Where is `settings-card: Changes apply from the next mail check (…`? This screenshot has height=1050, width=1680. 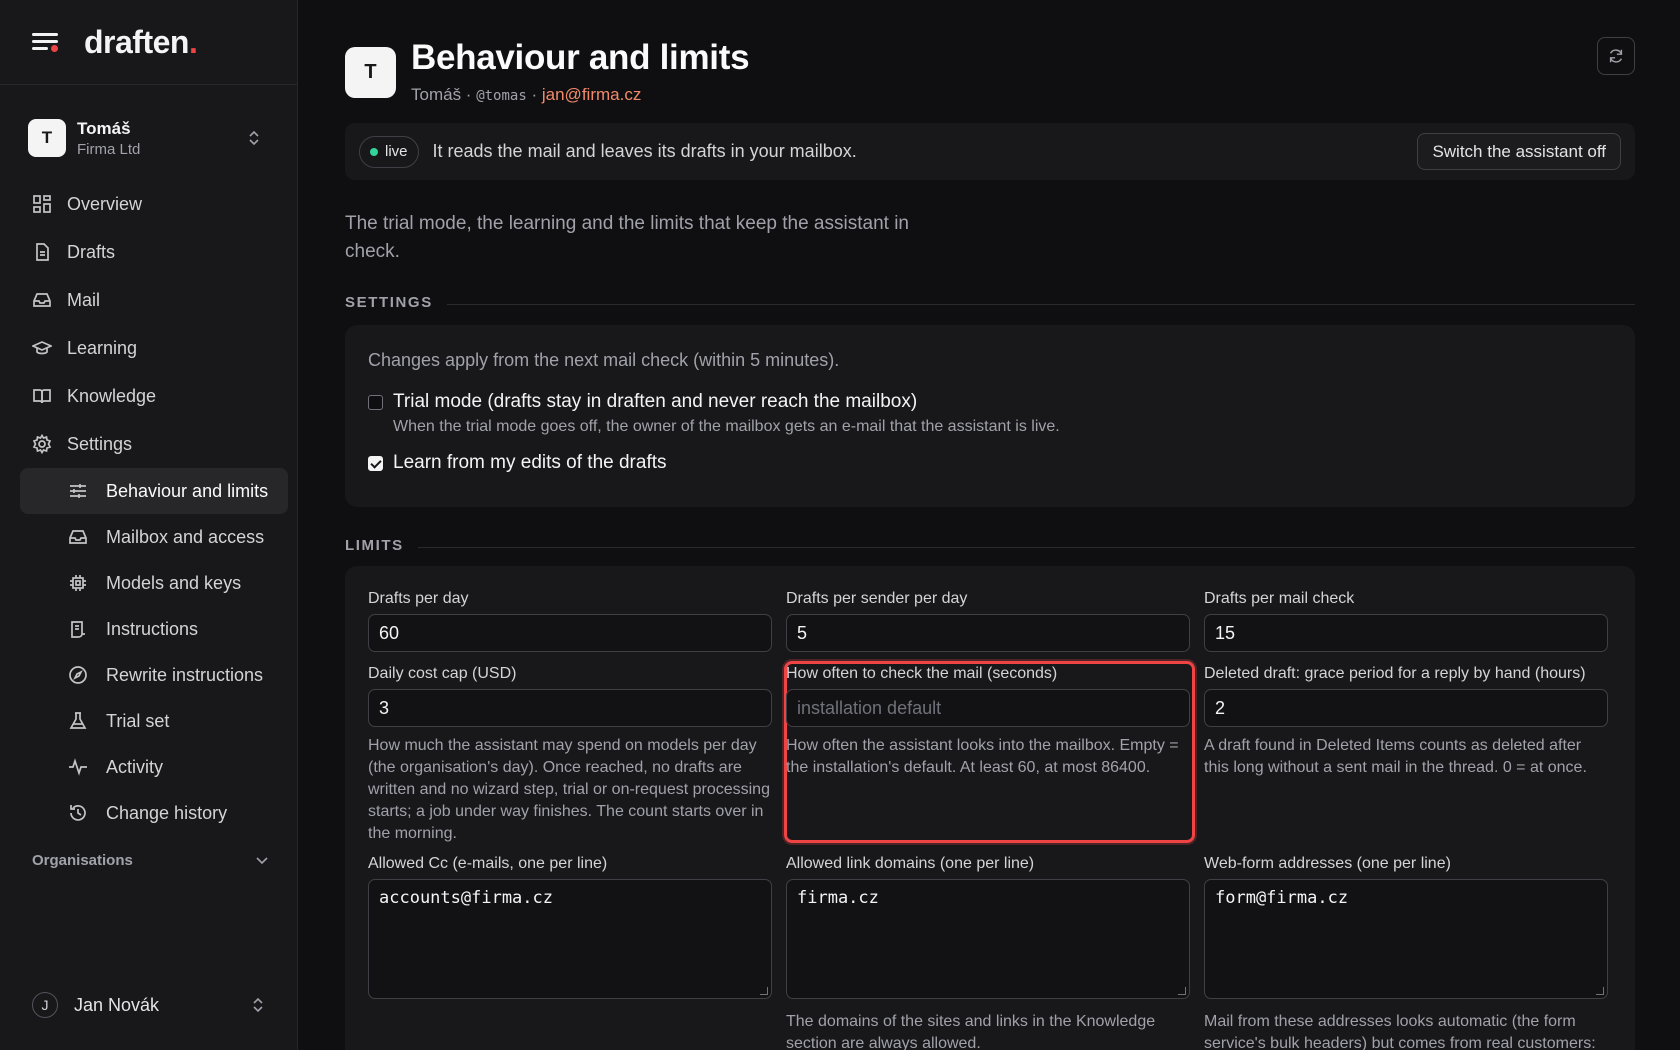
settings-card: Changes apply from the next mail check (… is located at coordinates (990, 416).